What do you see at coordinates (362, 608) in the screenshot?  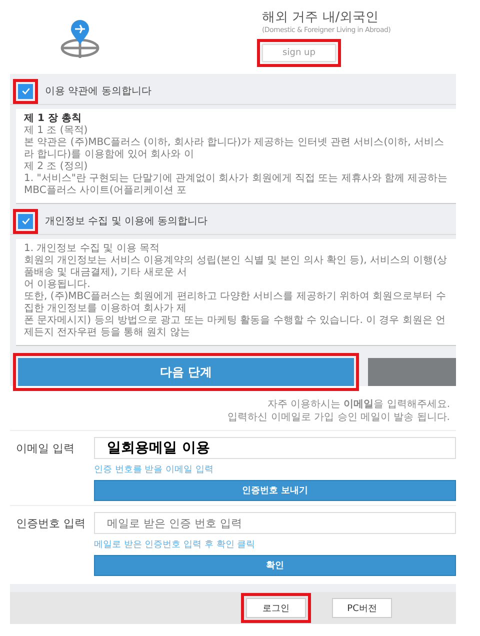 I see `footer-button: PC버전` at bounding box center [362, 608].